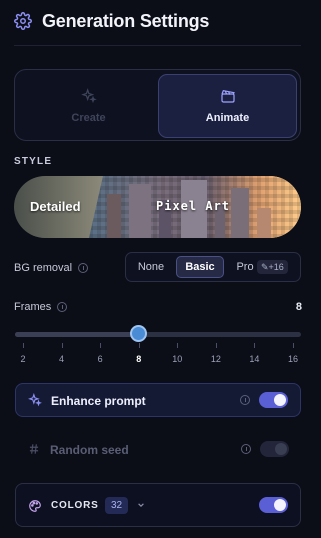 The width and height of the screenshot is (321, 538). What do you see at coordinates (158, 505) in the screenshot?
I see `colors-card: COLORS 32` at bounding box center [158, 505].